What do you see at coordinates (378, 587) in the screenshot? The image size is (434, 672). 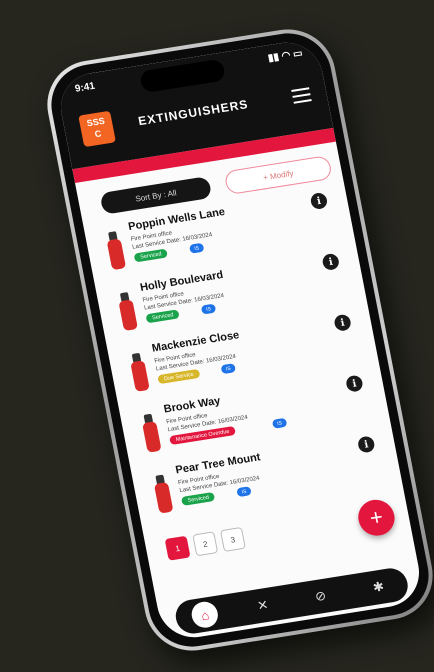 I see `settings-icon: ✱` at bounding box center [378, 587].